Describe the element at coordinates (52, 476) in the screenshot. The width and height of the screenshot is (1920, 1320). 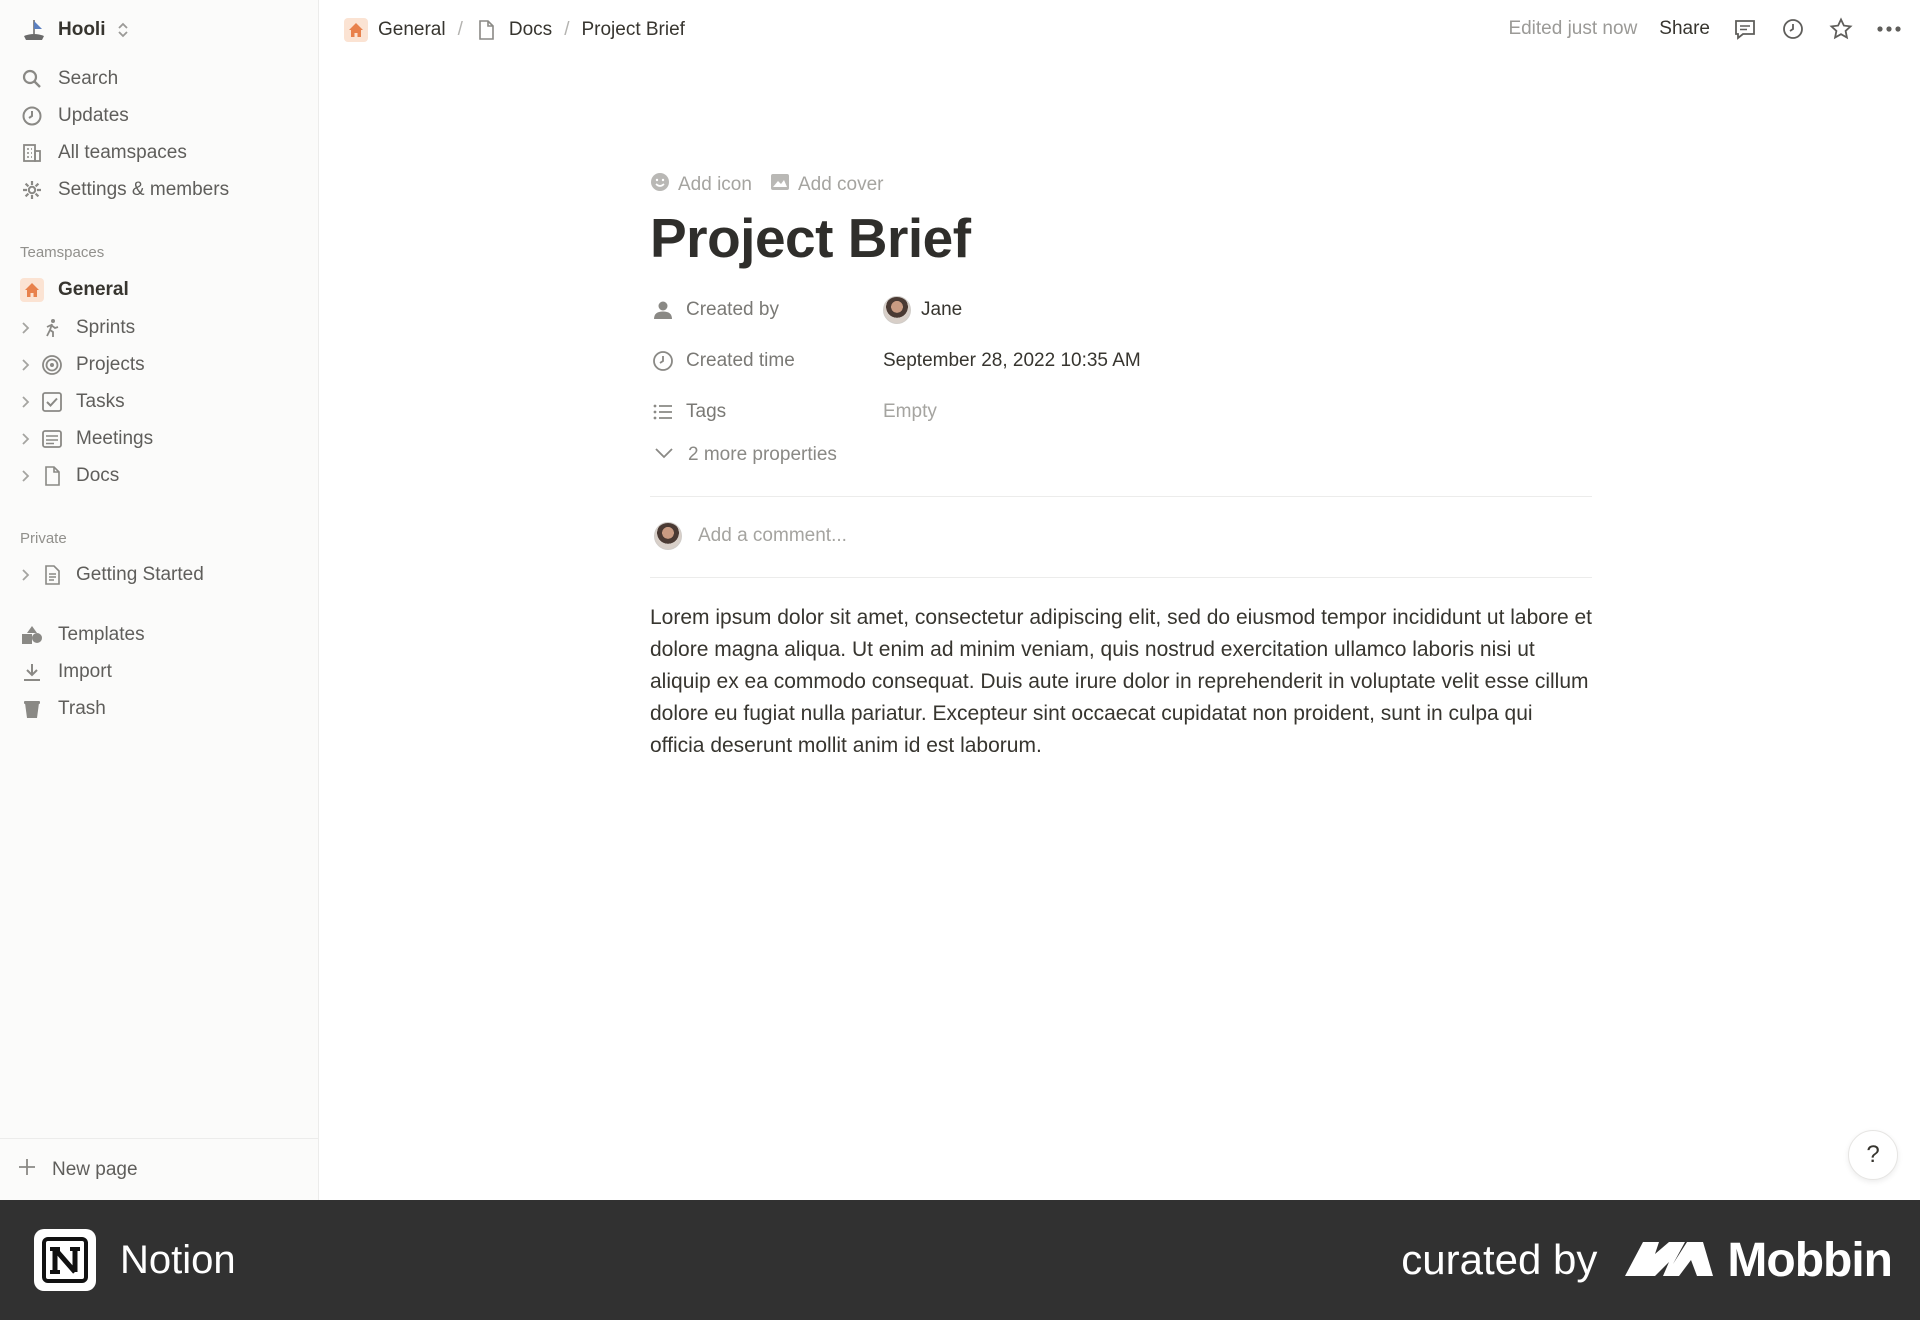
I see `page-icon` at that location.